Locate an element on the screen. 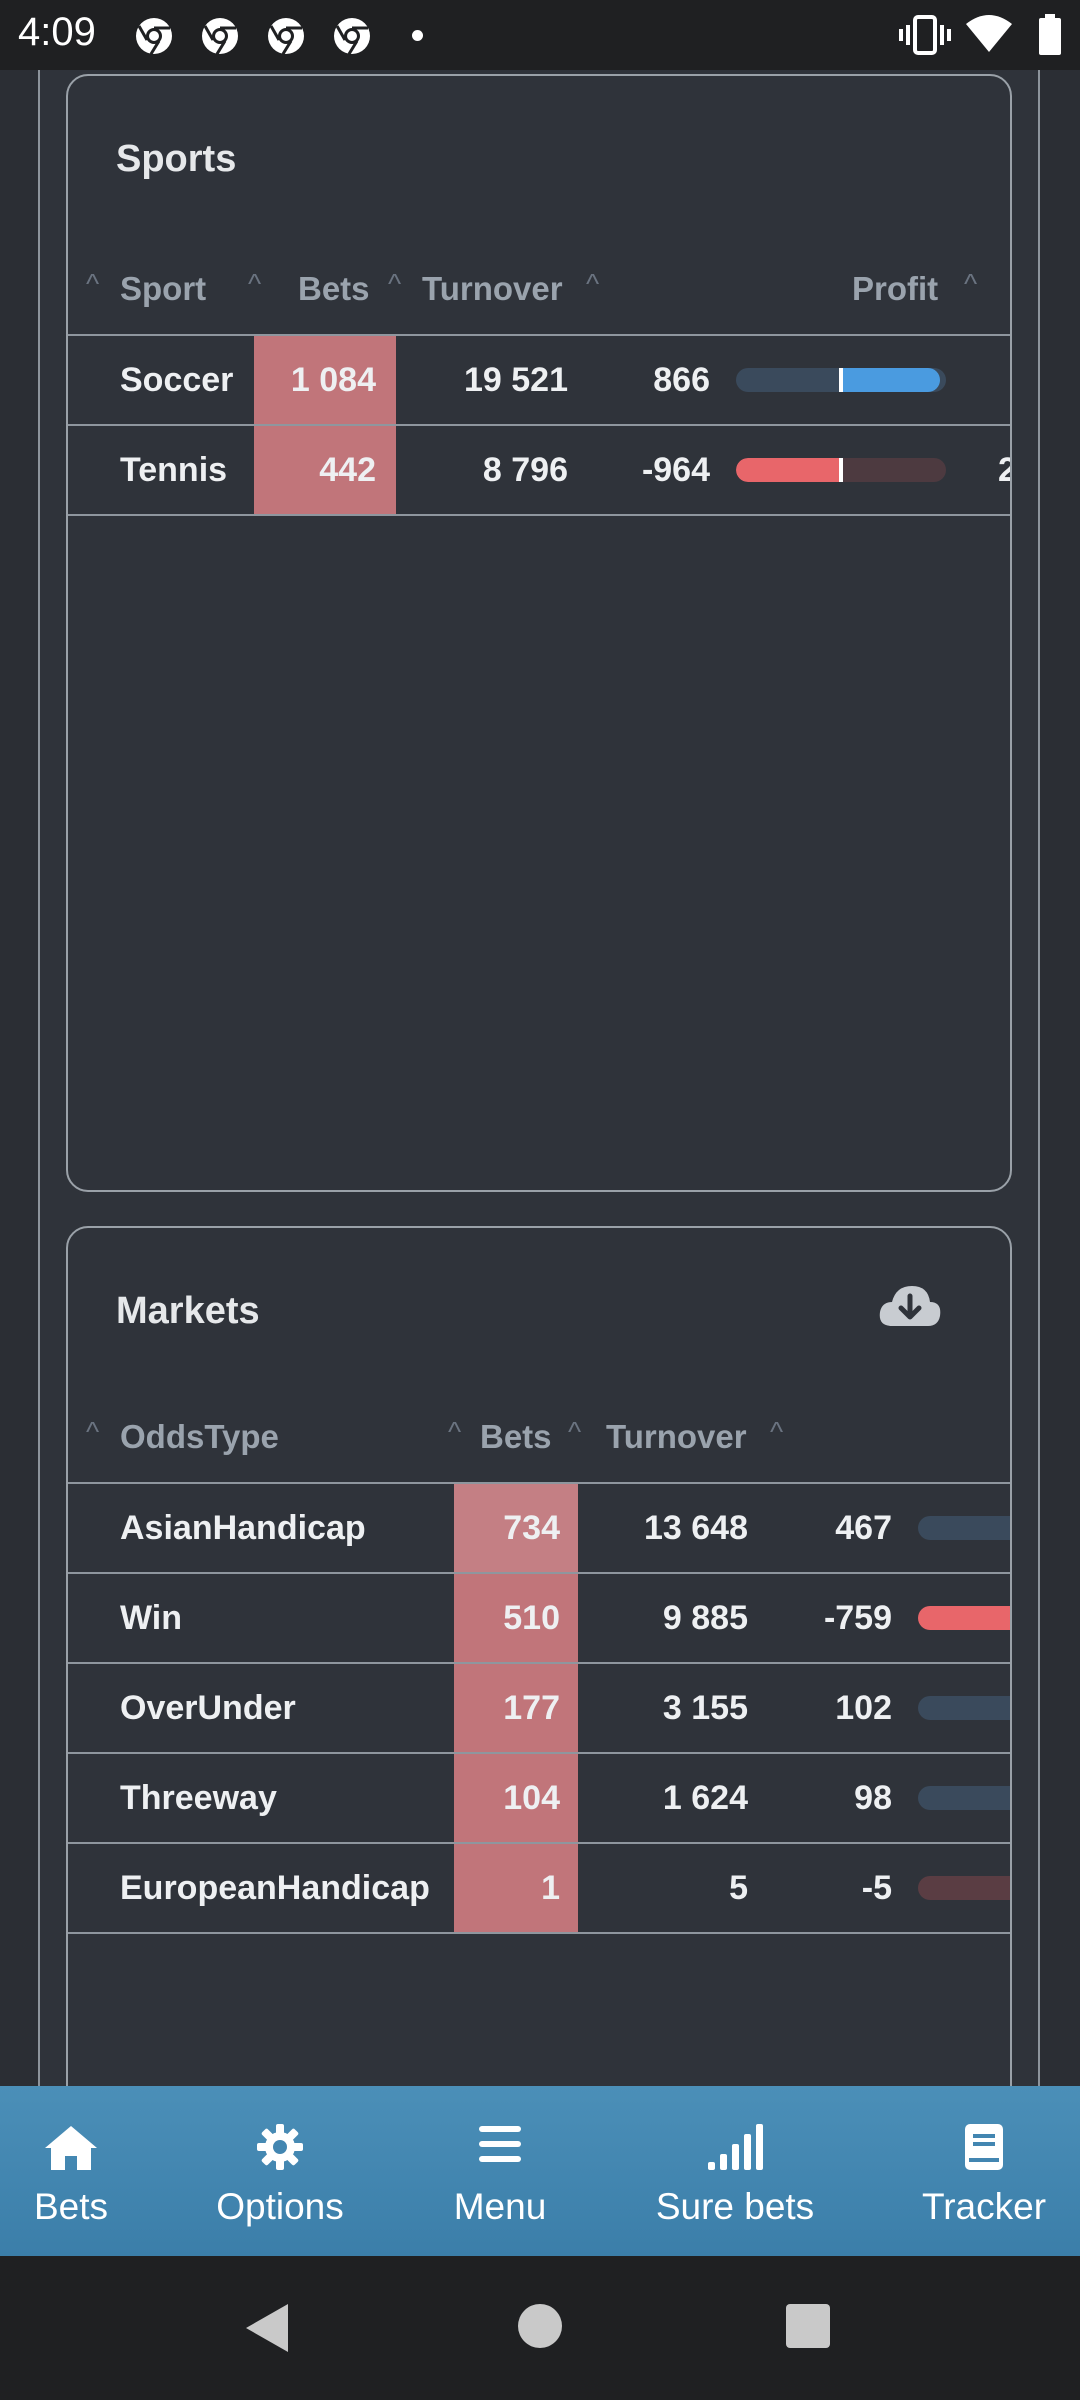 This screenshot has width=1080, height=2400. sports-title: Sports is located at coordinates (176, 159).